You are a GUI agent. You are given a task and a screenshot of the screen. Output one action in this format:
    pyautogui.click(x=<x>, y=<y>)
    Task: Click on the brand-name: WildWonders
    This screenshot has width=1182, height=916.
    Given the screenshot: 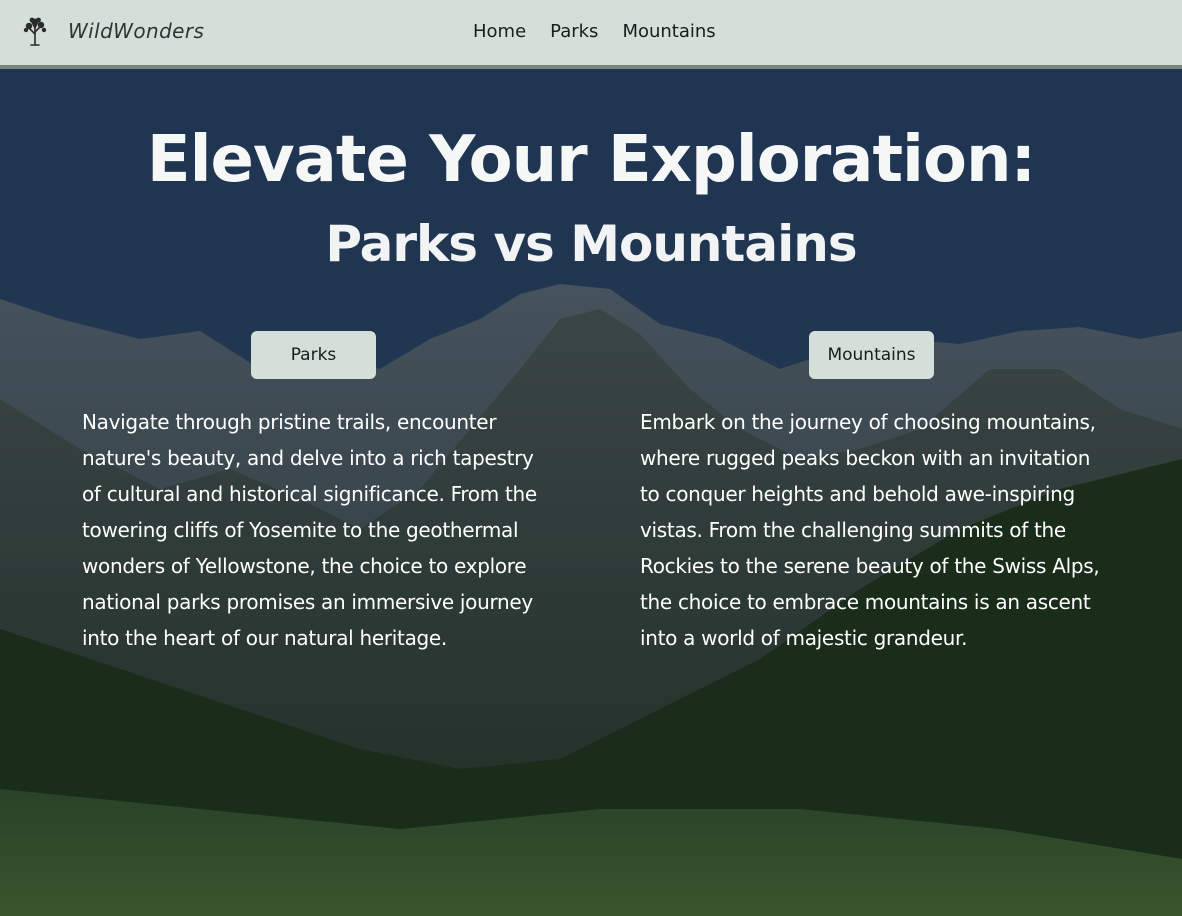 What is the action you would take?
    pyautogui.click(x=136, y=31)
    